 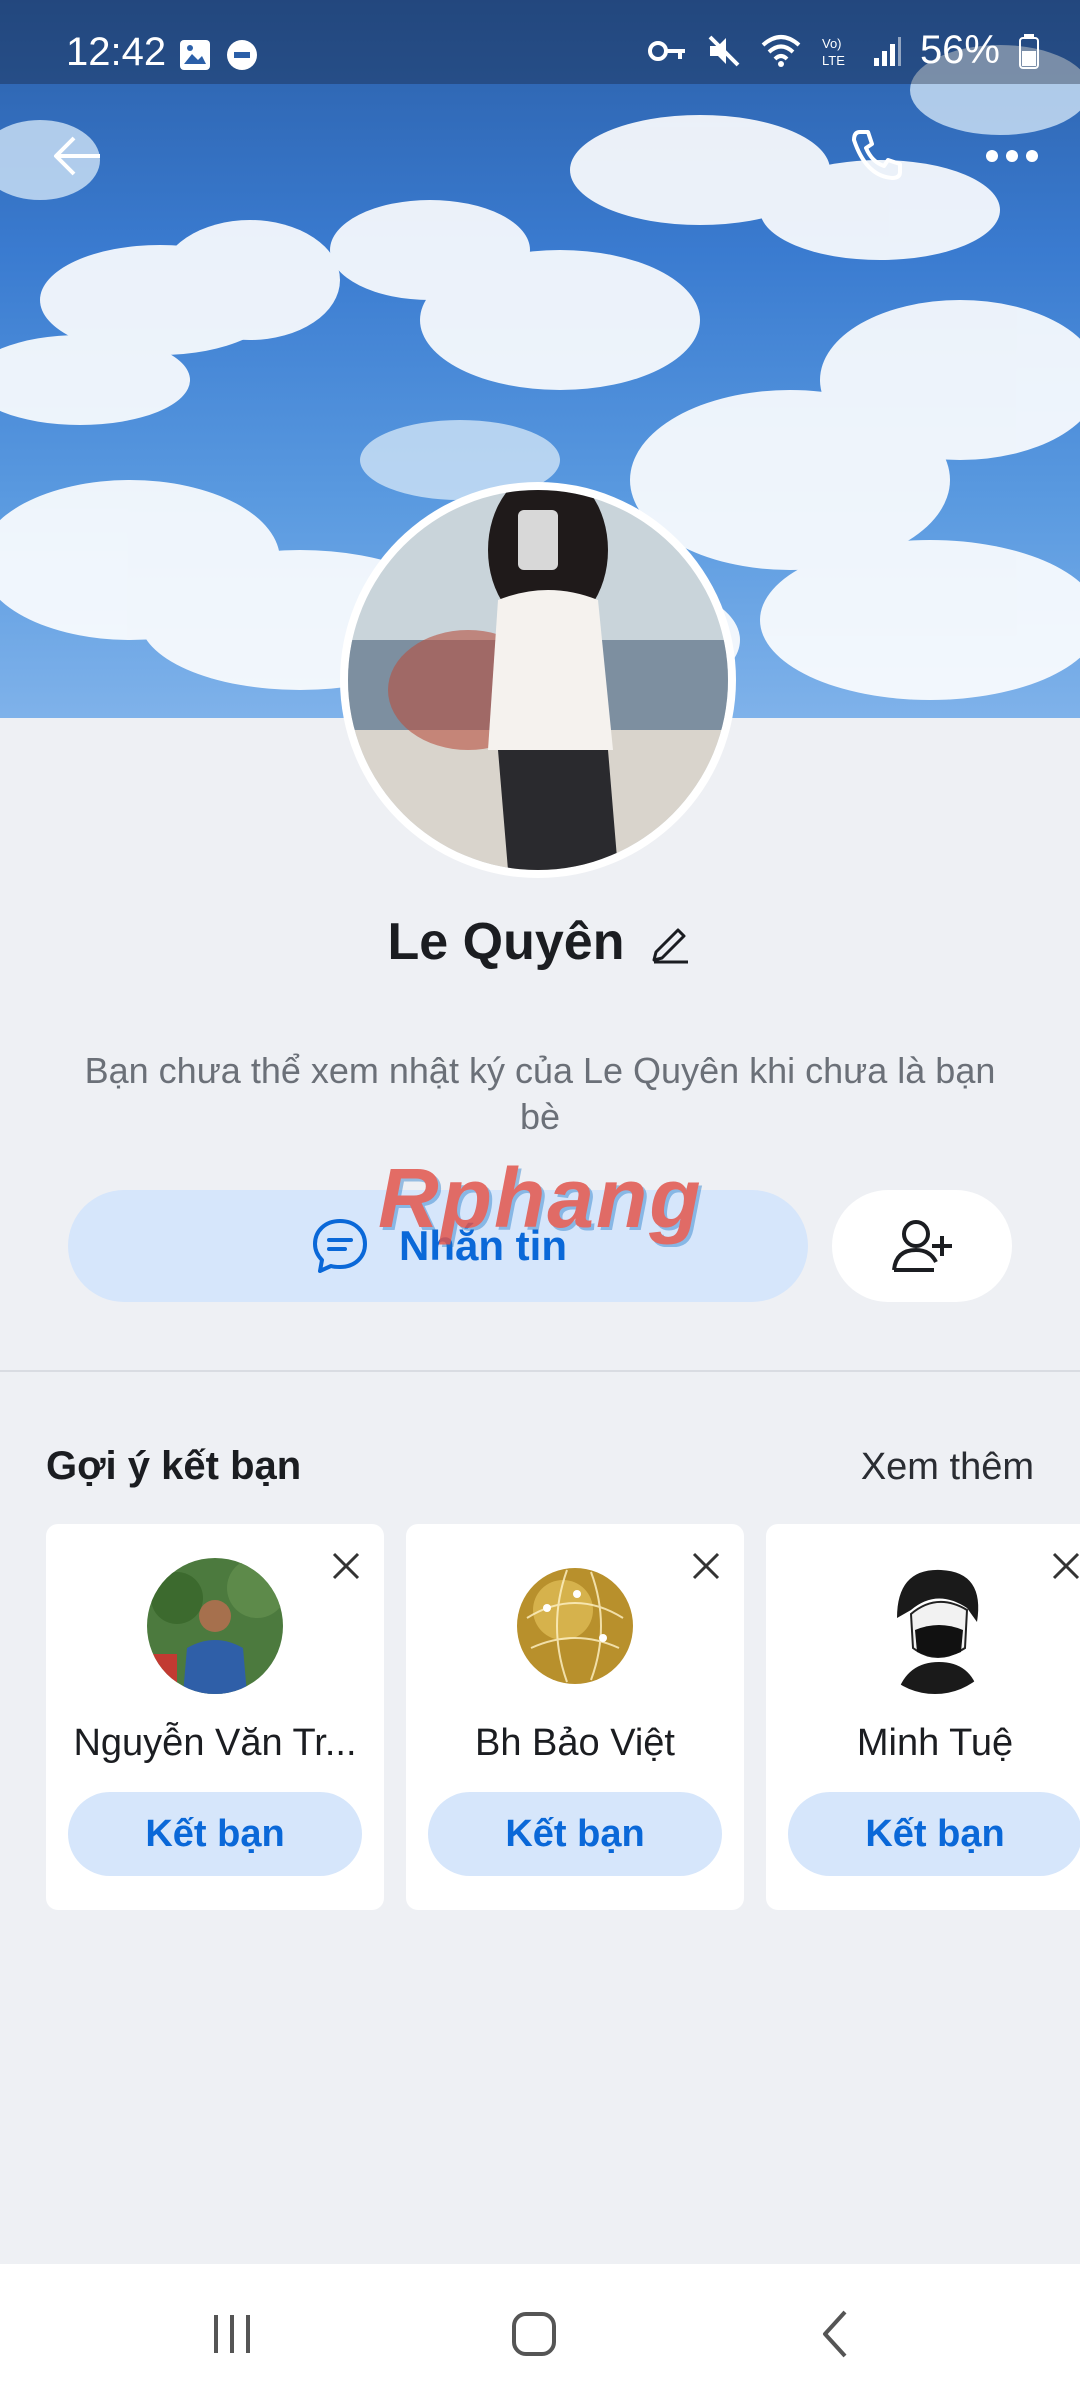 I want to click on svg-text: Vo), so click(x=832, y=43).